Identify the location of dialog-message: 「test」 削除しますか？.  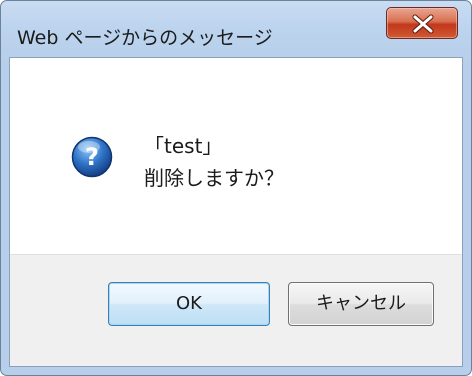
(214, 162).